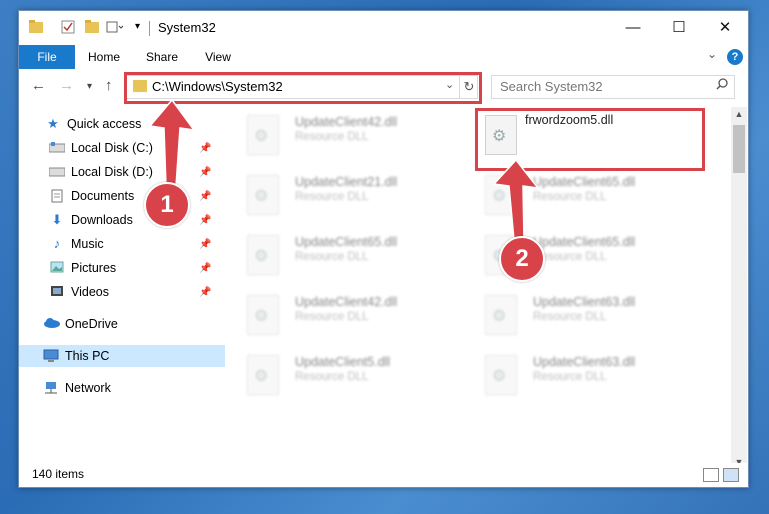 Image resolution: width=769 pixels, height=514 pixels. I want to click on step-2-badge: 2, so click(522, 259).